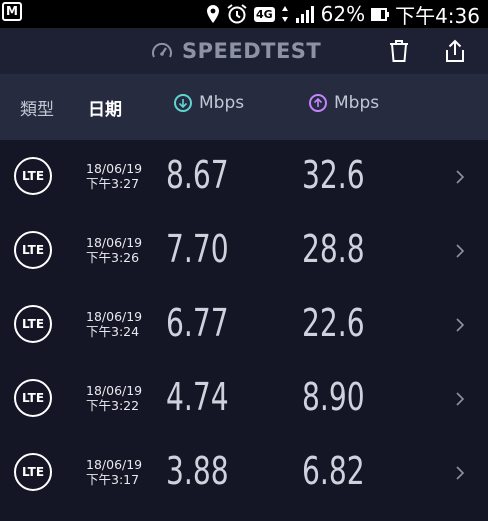  I want to click on app-title: SPEEDTEST, so click(252, 51).